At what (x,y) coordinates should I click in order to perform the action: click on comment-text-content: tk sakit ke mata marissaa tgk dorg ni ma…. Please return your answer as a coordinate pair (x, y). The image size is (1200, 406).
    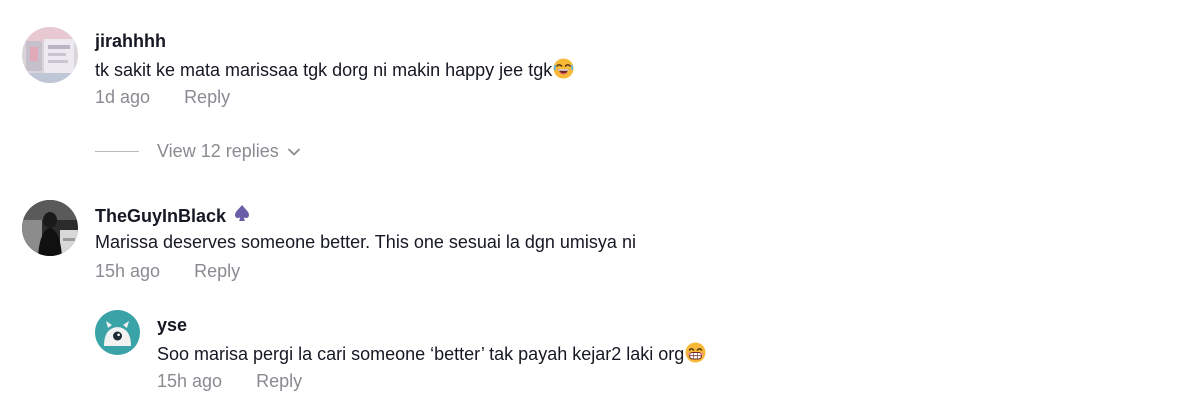
    Looking at the image, I should click on (324, 70).